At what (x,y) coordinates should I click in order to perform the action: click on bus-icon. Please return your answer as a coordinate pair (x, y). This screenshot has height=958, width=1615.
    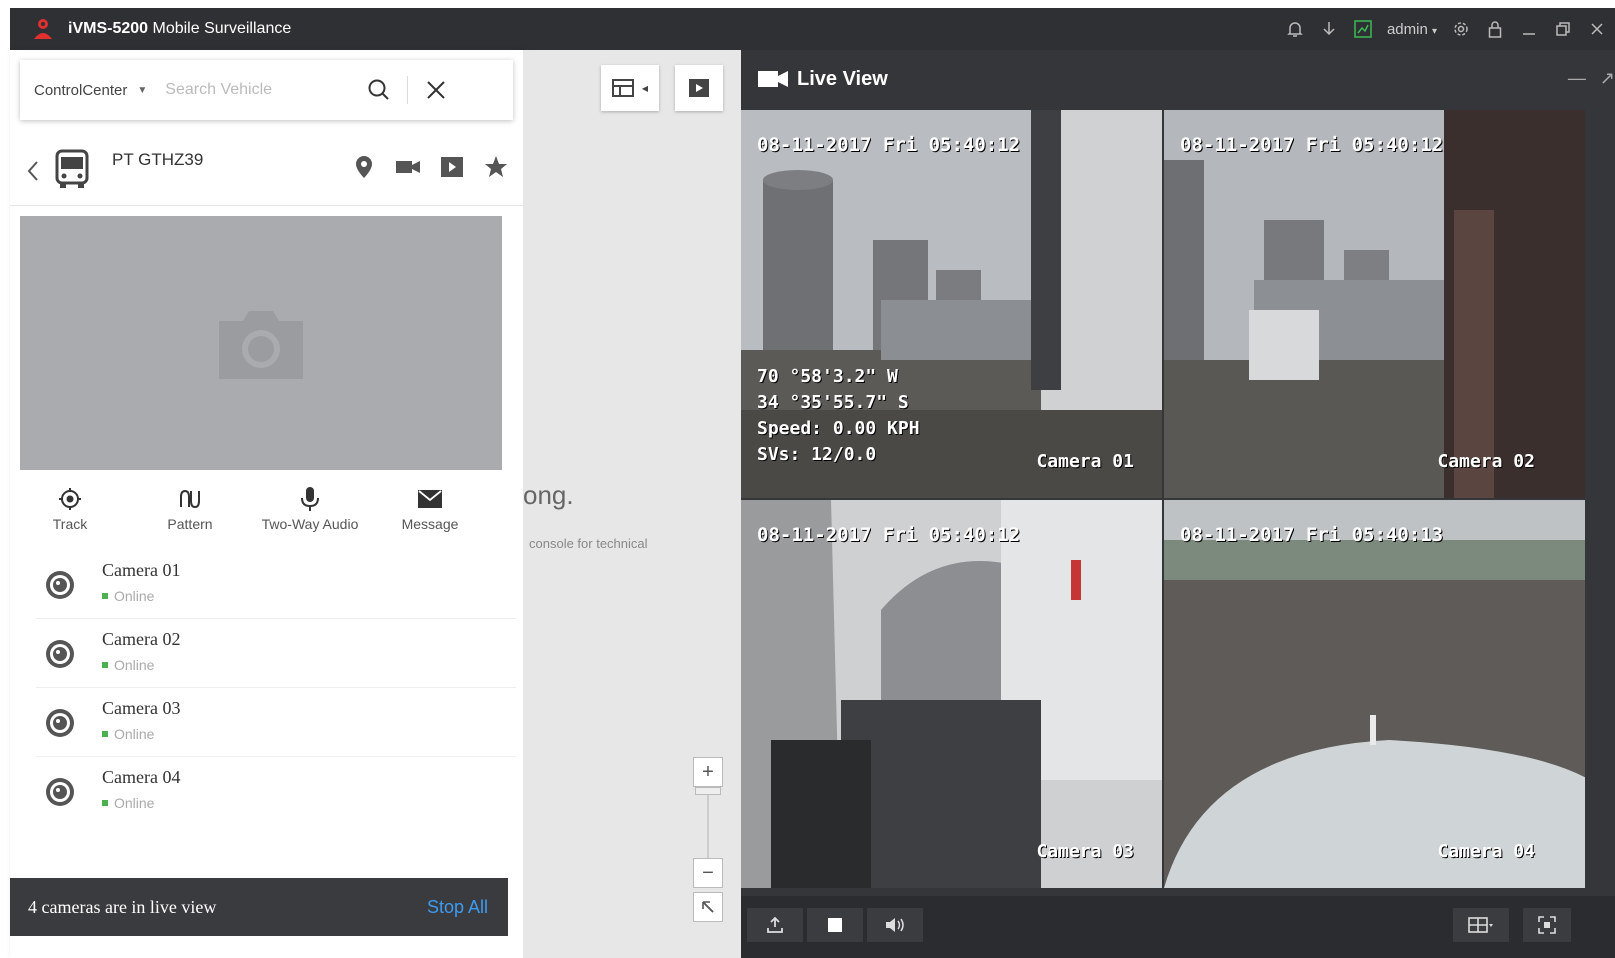
    Looking at the image, I should click on (72, 169).